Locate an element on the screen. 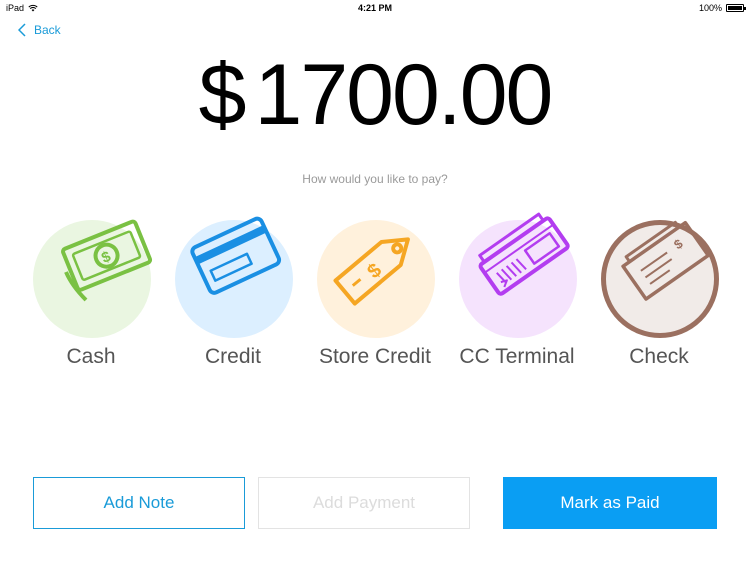 This screenshot has width=750, height=563. mark-as-paid-button: Mark as Paid is located at coordinates (610, 503).